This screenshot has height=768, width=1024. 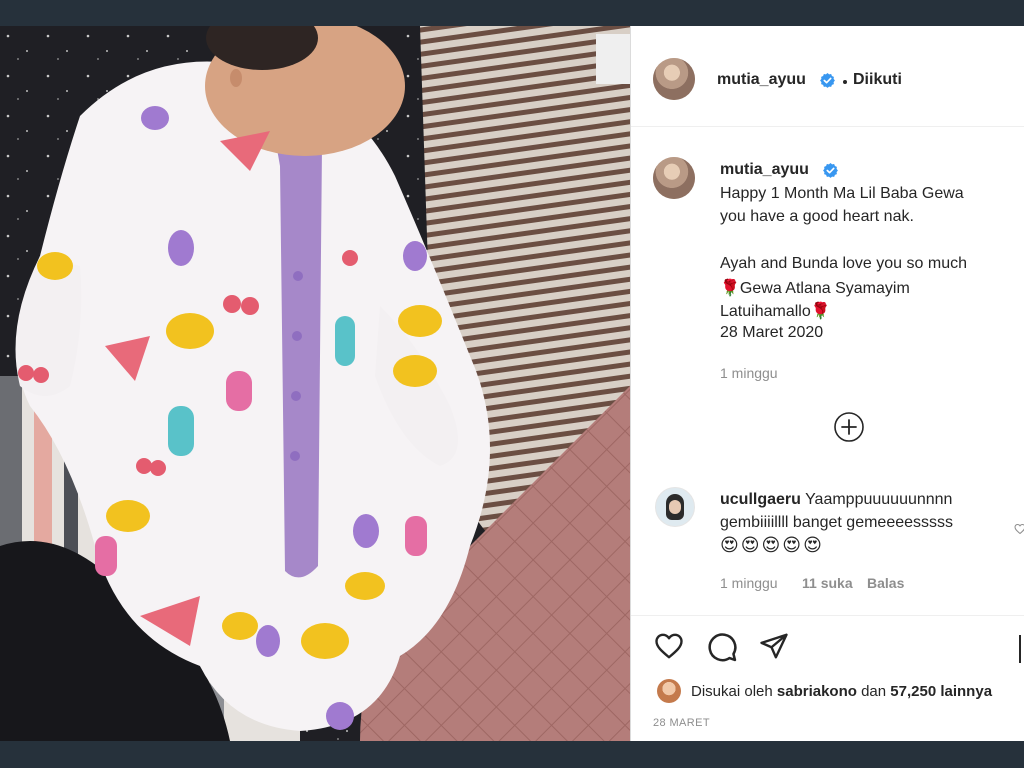 I want to click on paper-plane-icon, so click(x=774, y=646).